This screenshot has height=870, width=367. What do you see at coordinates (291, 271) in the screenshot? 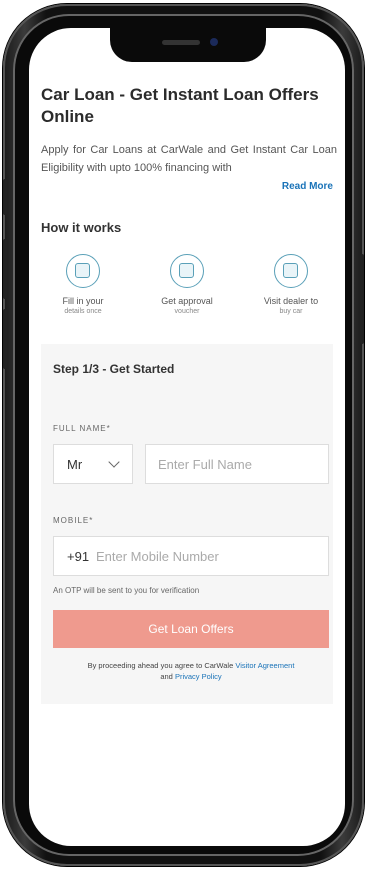
I see `car-dealer-icon` at bounding box center [291, 271].